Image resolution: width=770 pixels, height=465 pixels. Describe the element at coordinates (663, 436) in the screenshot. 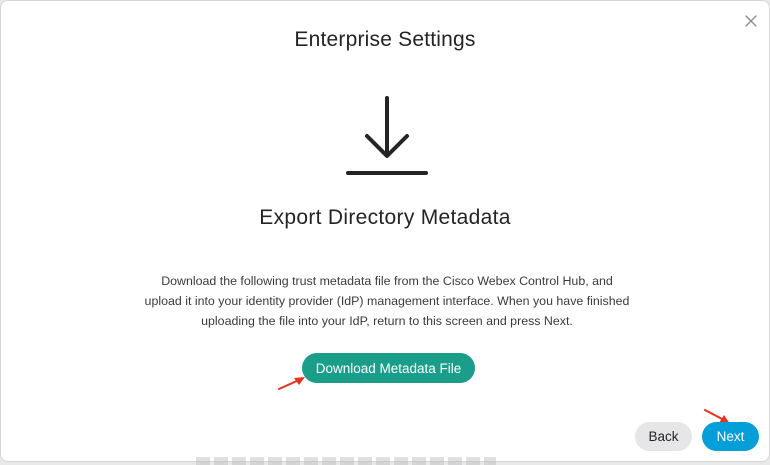

I see `back-button: Back` at that location.